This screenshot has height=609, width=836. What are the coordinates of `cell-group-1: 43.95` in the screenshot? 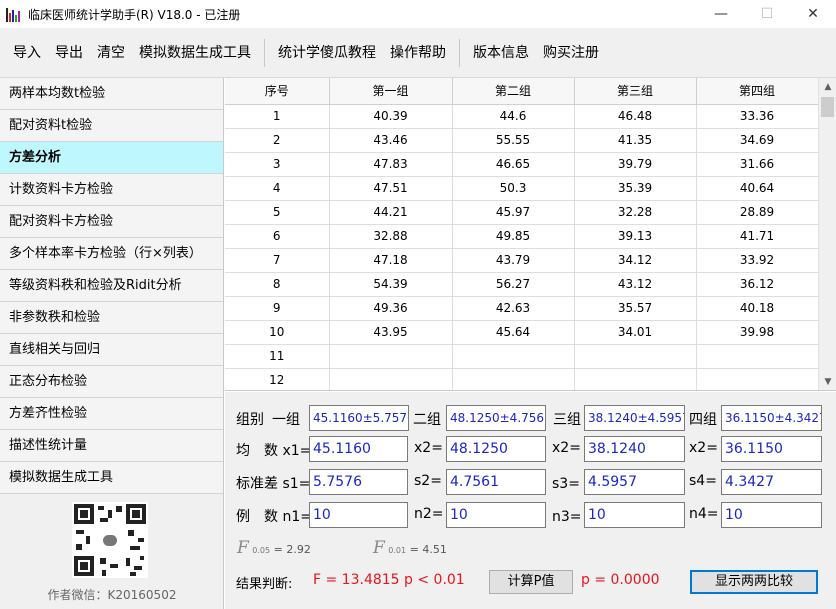 It's located at (391, 332).